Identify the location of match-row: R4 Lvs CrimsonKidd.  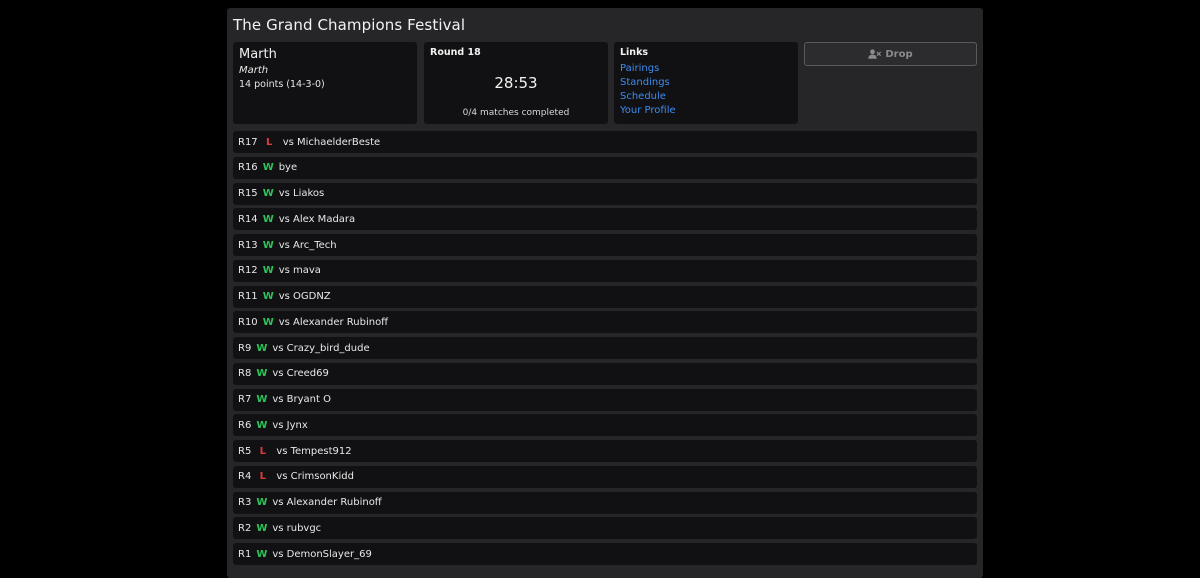
(605, 476).